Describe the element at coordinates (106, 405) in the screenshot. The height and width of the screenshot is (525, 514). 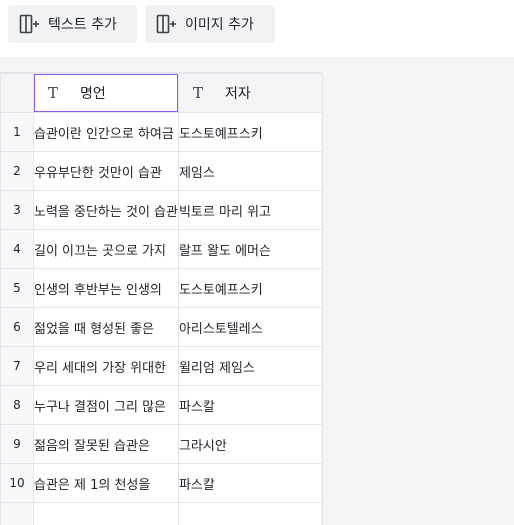
I see `quote-cell: 누구나 결점이 그리 많은` at that location.